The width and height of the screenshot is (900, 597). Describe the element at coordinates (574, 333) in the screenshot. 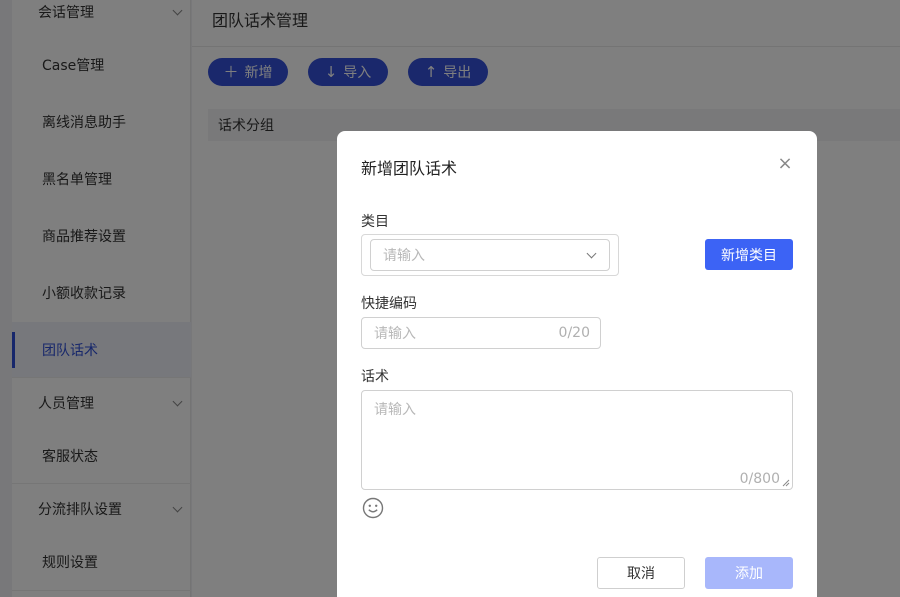

I see `shortcut-char-counter: 0/20` at that location.